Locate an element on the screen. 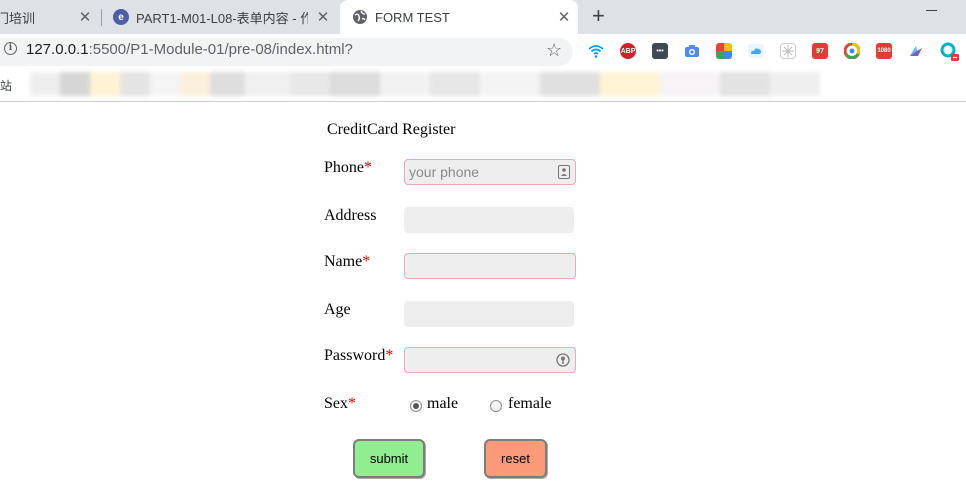 This screenshot has height=493, width=966. info-icon: i is located at coordinates (10, 48).